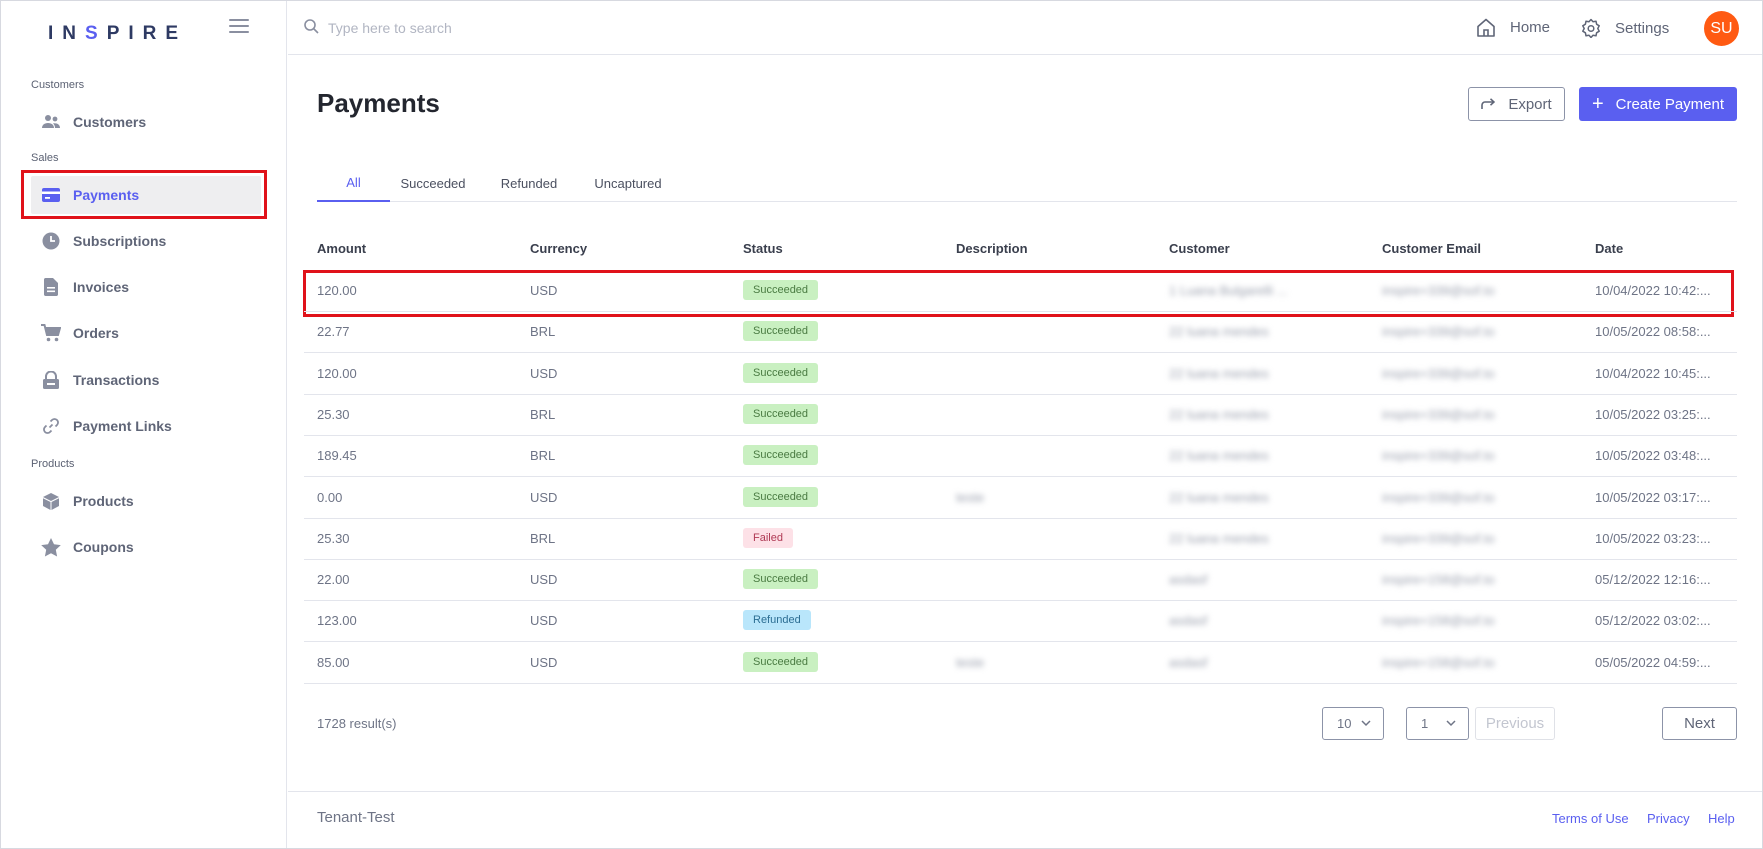 The width and height of the screenshot is (1763, 849). I want to click on sidebar-item-label: Coupons, so click(103, 547).